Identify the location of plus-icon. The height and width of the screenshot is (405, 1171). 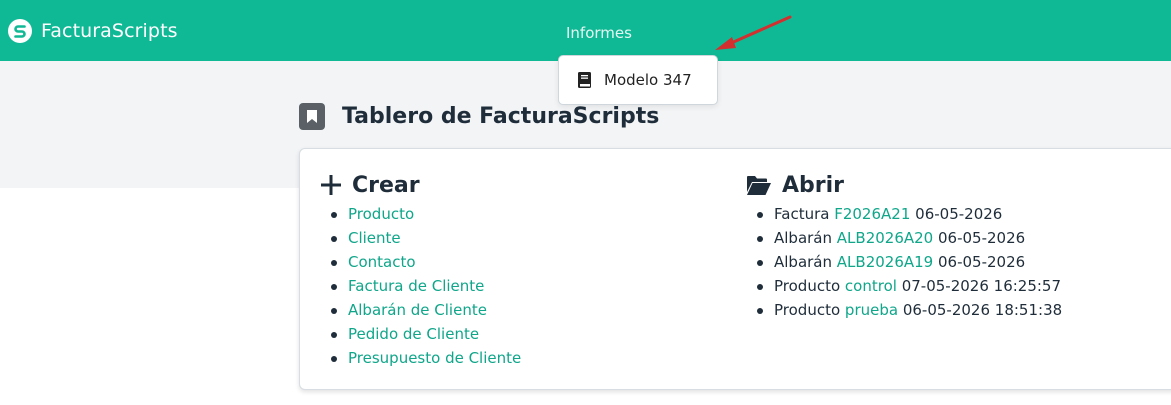
(331, 185).